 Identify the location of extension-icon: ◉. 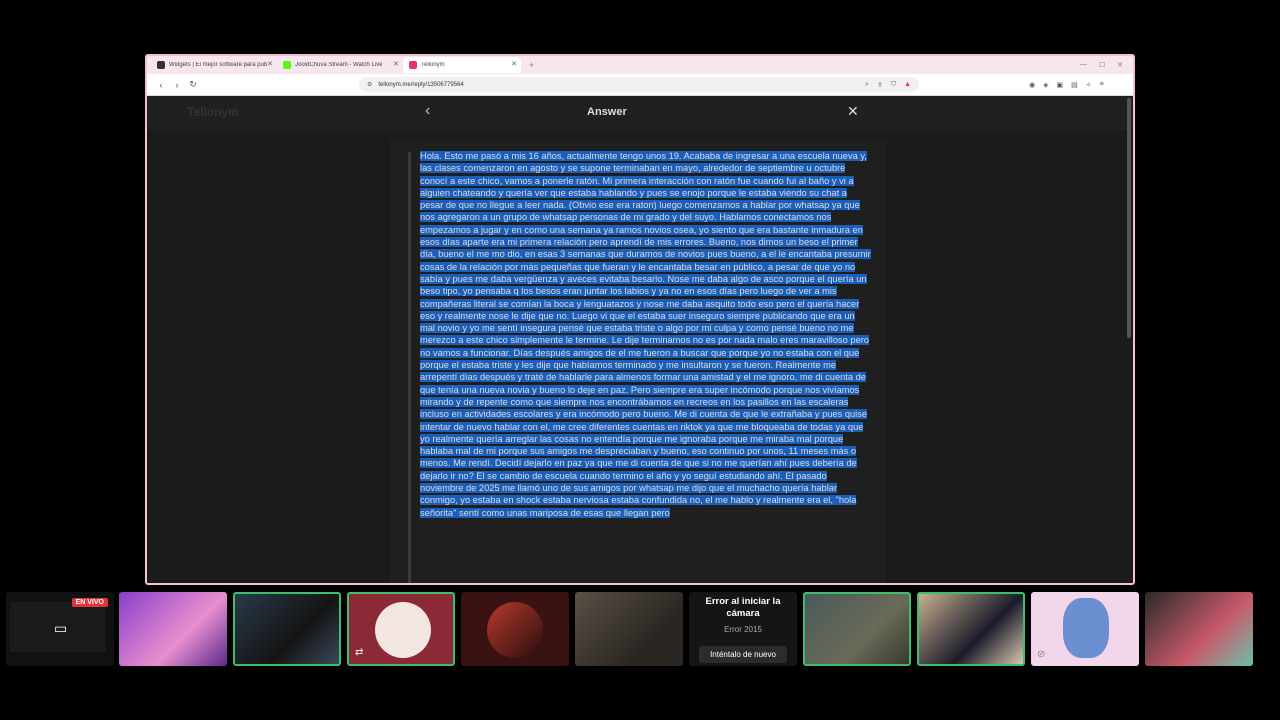
(1032, 85).